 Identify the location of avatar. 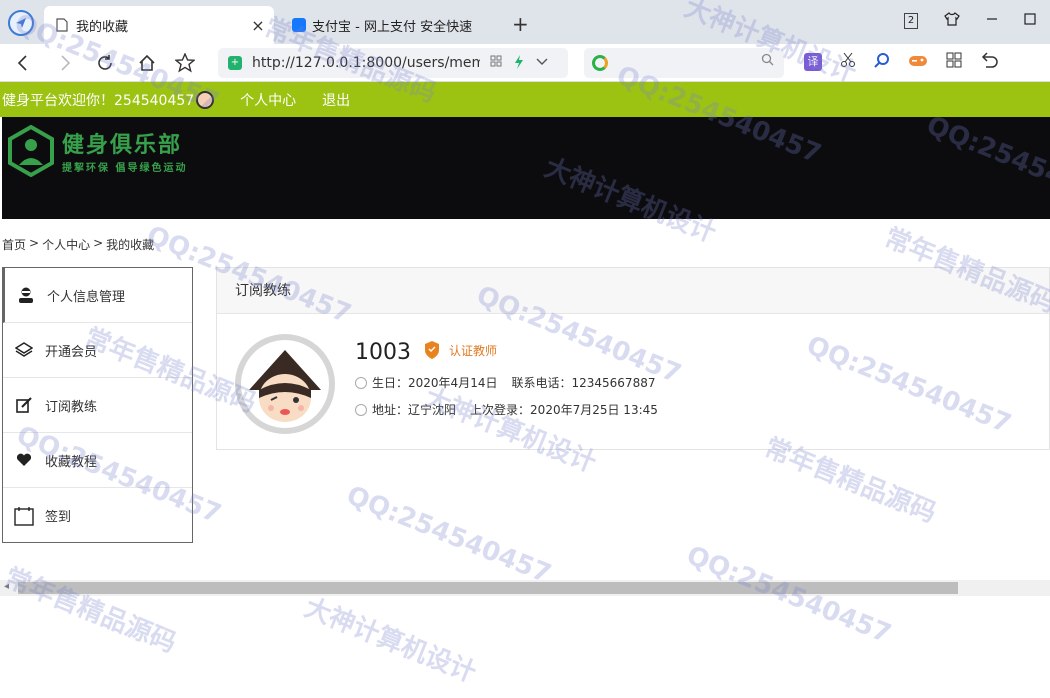
(205, 99).